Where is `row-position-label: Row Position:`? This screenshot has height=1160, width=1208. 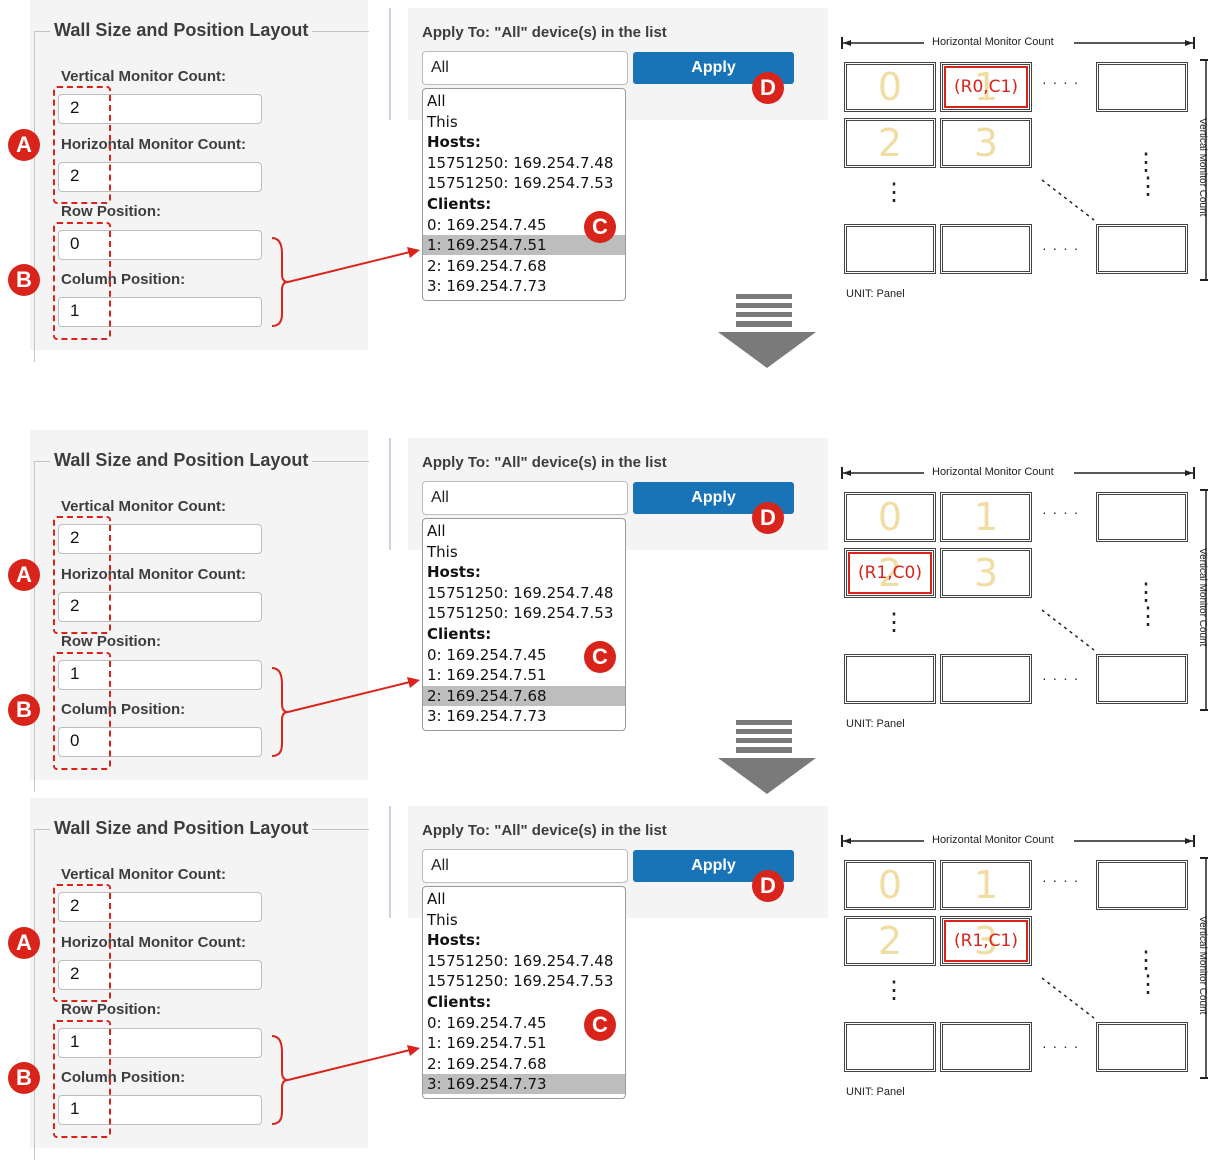
row-position-label: Row Position: is located at coordinates (111, 211).